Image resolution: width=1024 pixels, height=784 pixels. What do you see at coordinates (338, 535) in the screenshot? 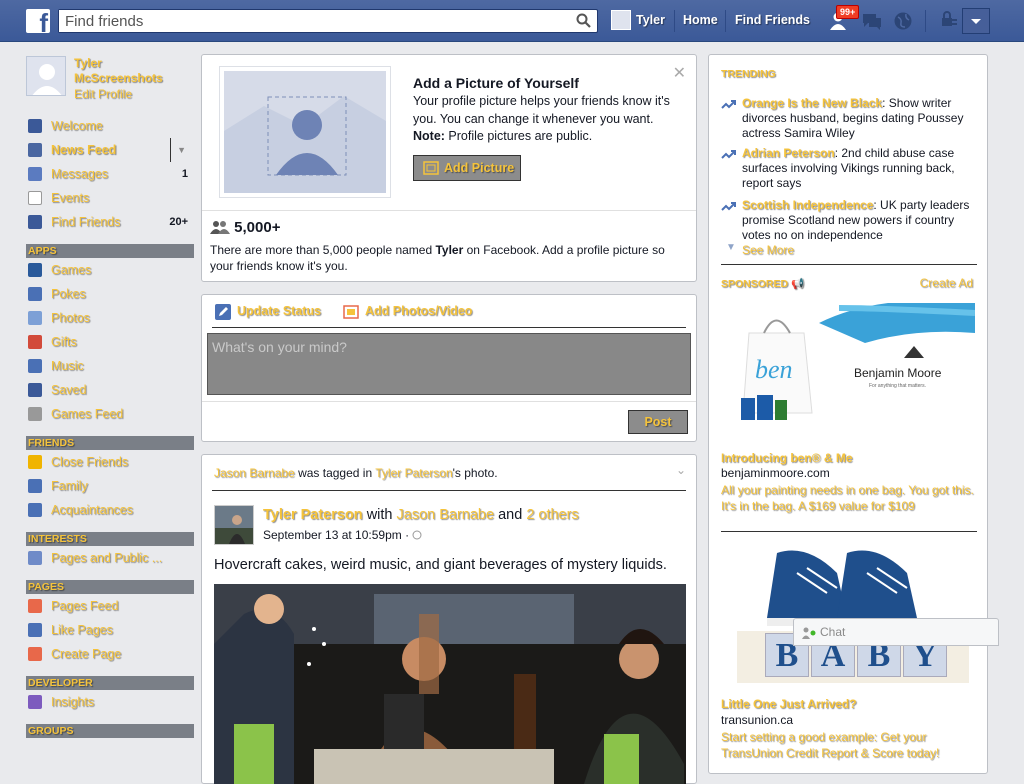
I see `timestamp-text: September 13 at 10:59pm ·` at bounding box center [338, 535].